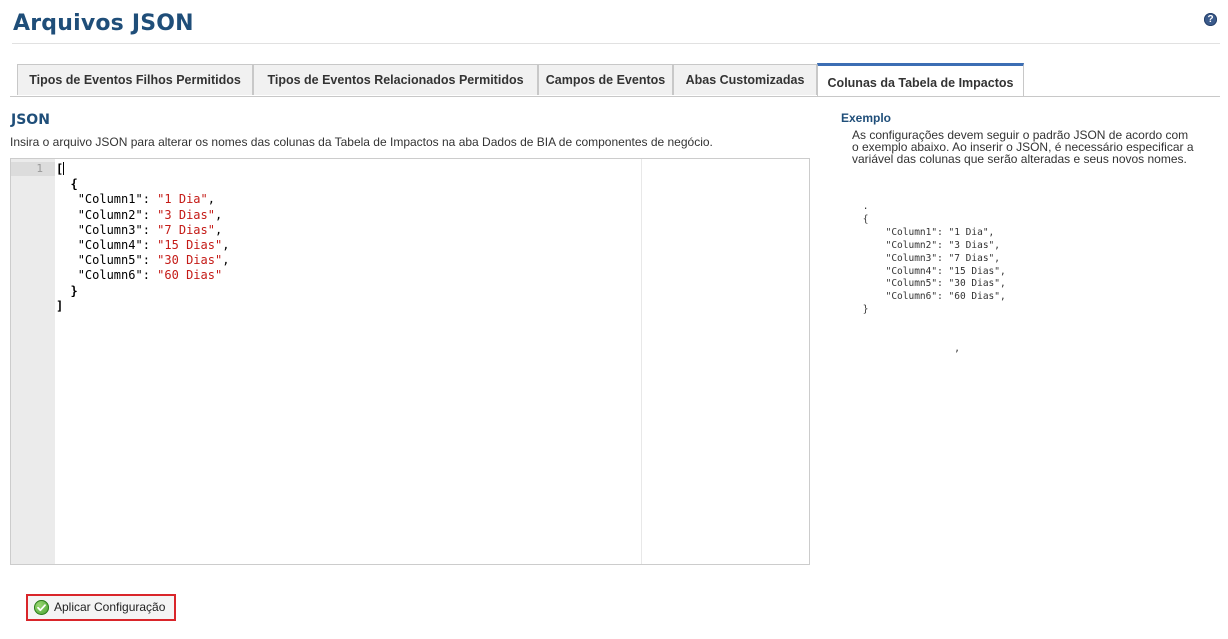  What do you see at coordinates (186, 214) in the screenshot?
I see `code-value: "3 Dias"` at bounding box center [186, 214].